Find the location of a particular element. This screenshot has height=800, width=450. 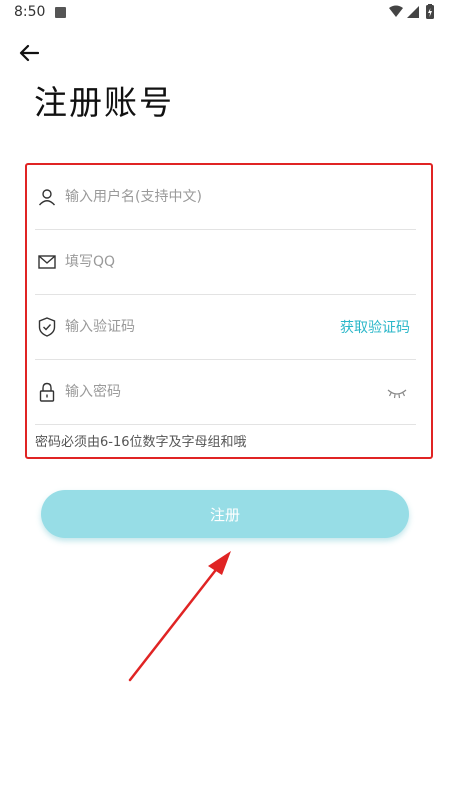

annotation-arrow is located at coordinates (179, 616).